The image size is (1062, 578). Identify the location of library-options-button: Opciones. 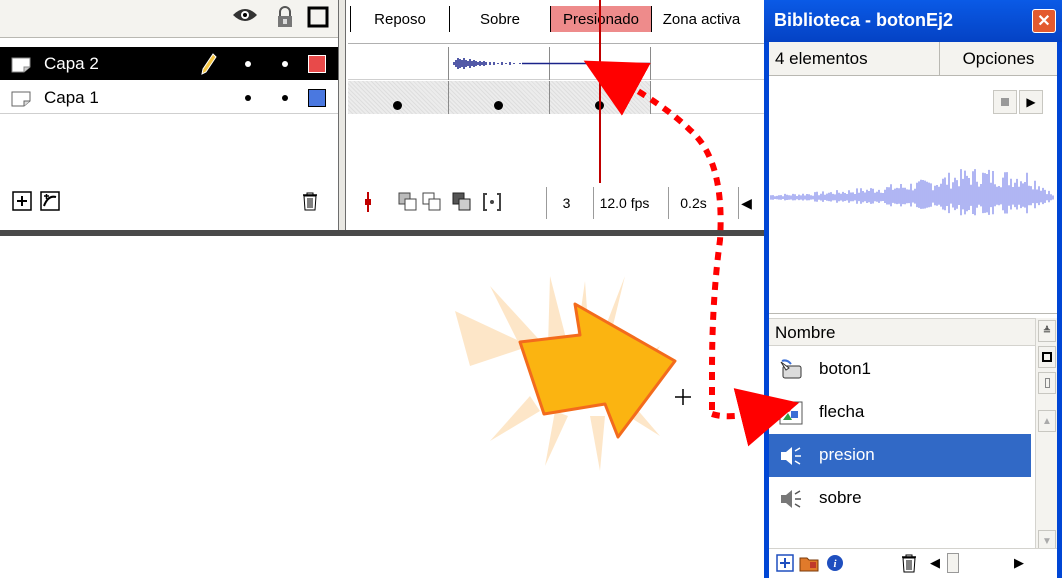
(998, 59).